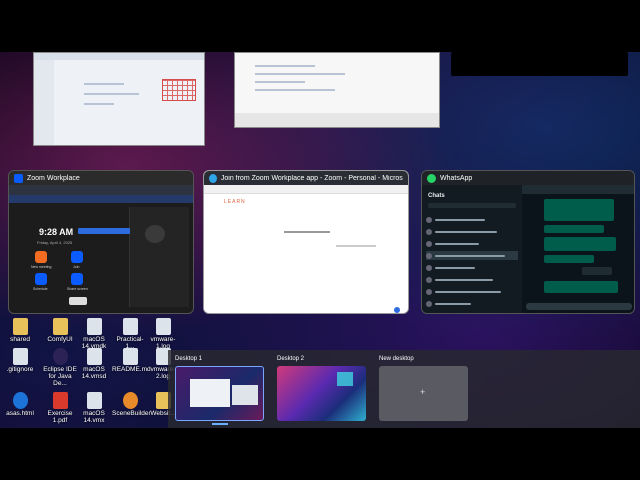  I want to click on desktop-icon-vmware-1-log: vmware-1.log, so click(163, 334).